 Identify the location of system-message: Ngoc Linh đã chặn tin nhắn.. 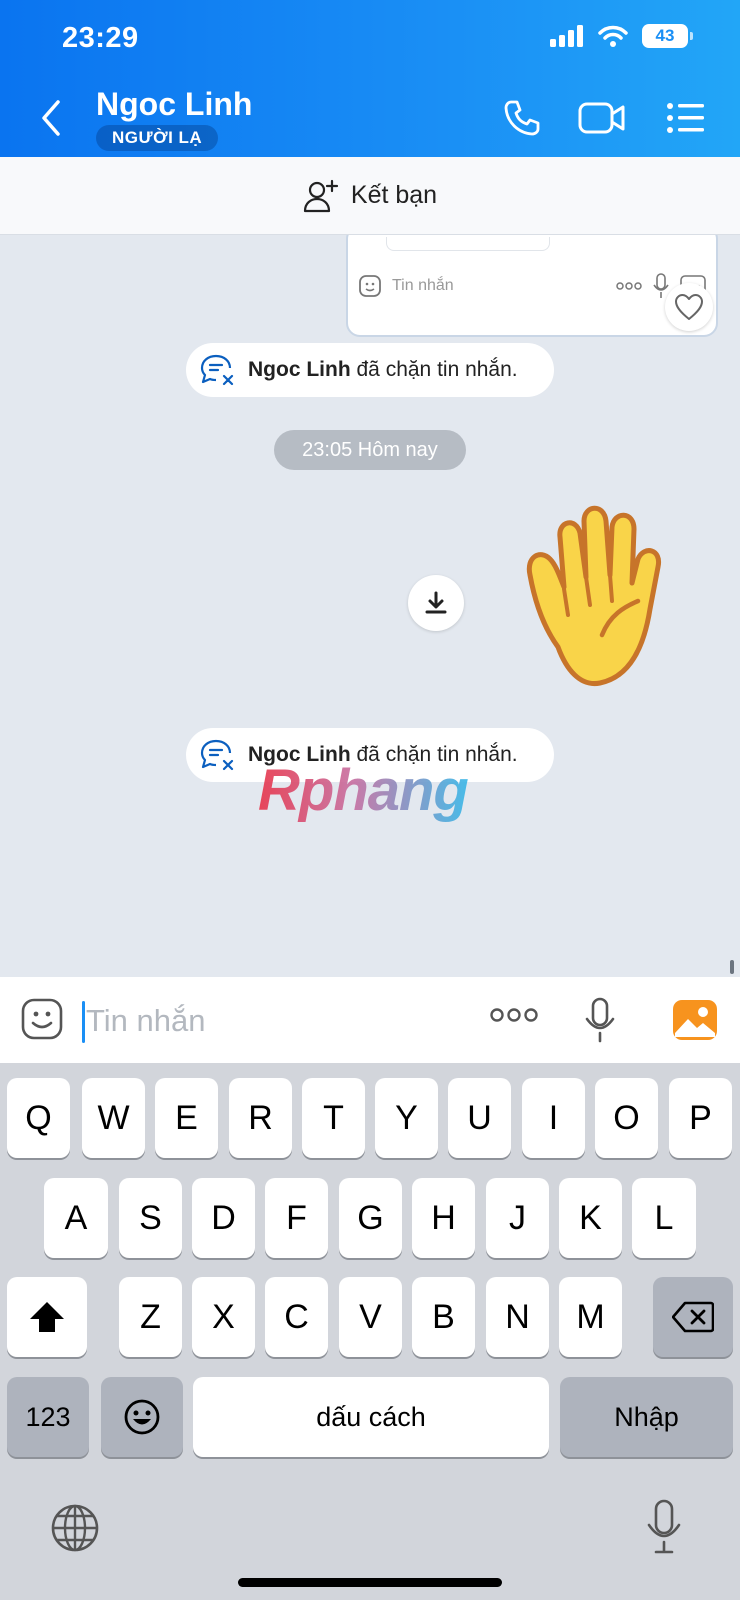
(370, 370).